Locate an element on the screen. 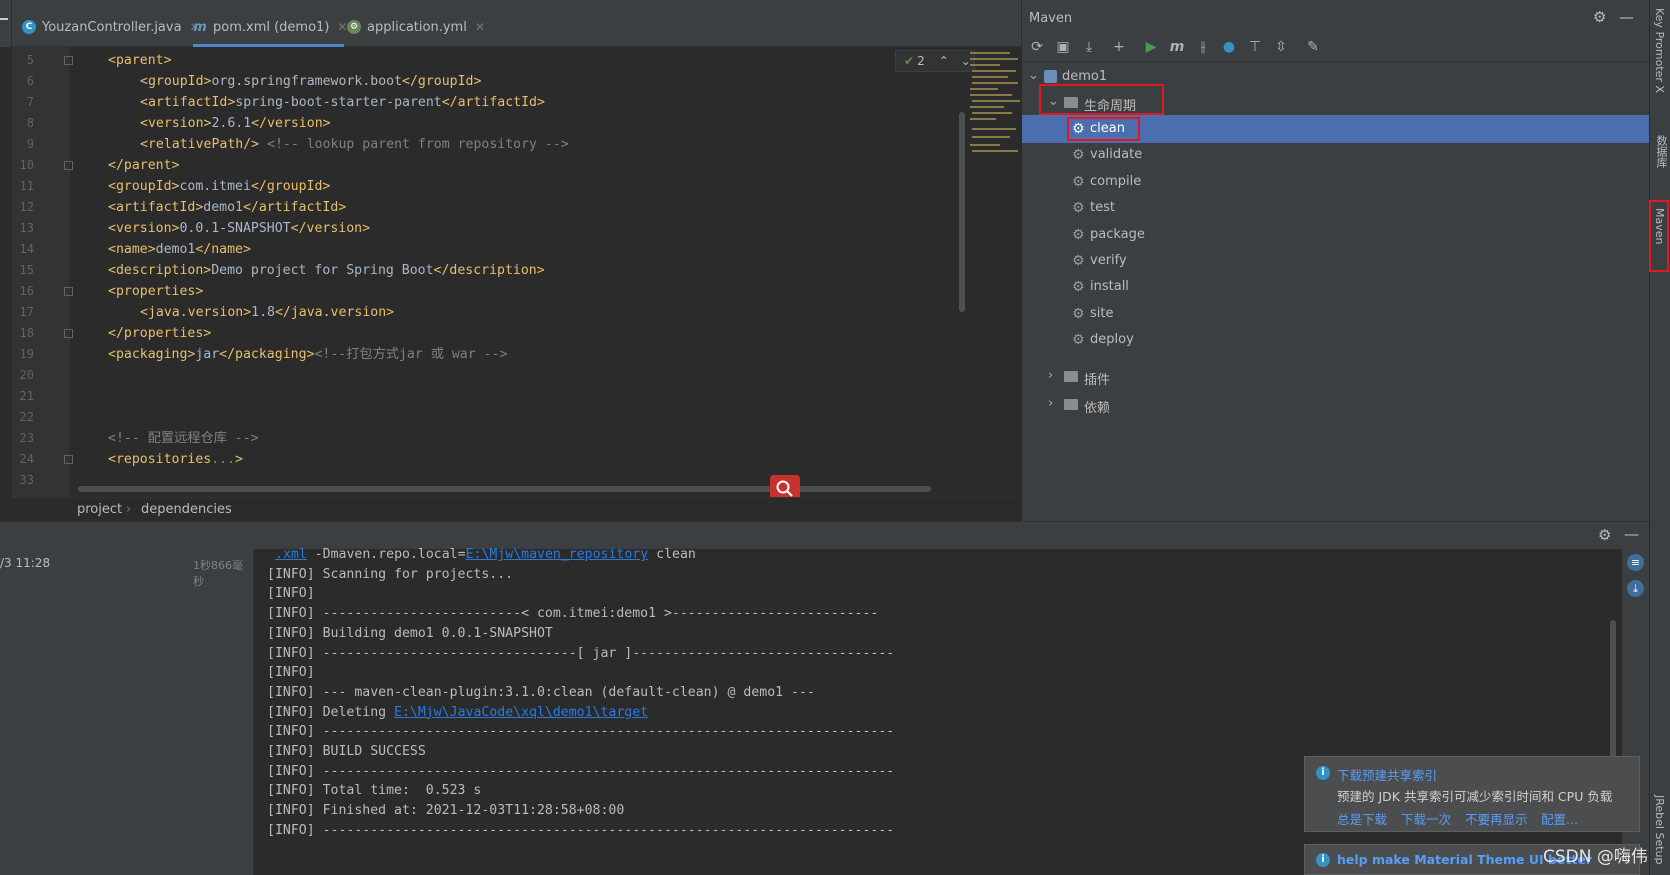 The width and height of the screenshot is (1670, 875). chevron-up-icon: ⌃ is located at coordinates (944, 61).